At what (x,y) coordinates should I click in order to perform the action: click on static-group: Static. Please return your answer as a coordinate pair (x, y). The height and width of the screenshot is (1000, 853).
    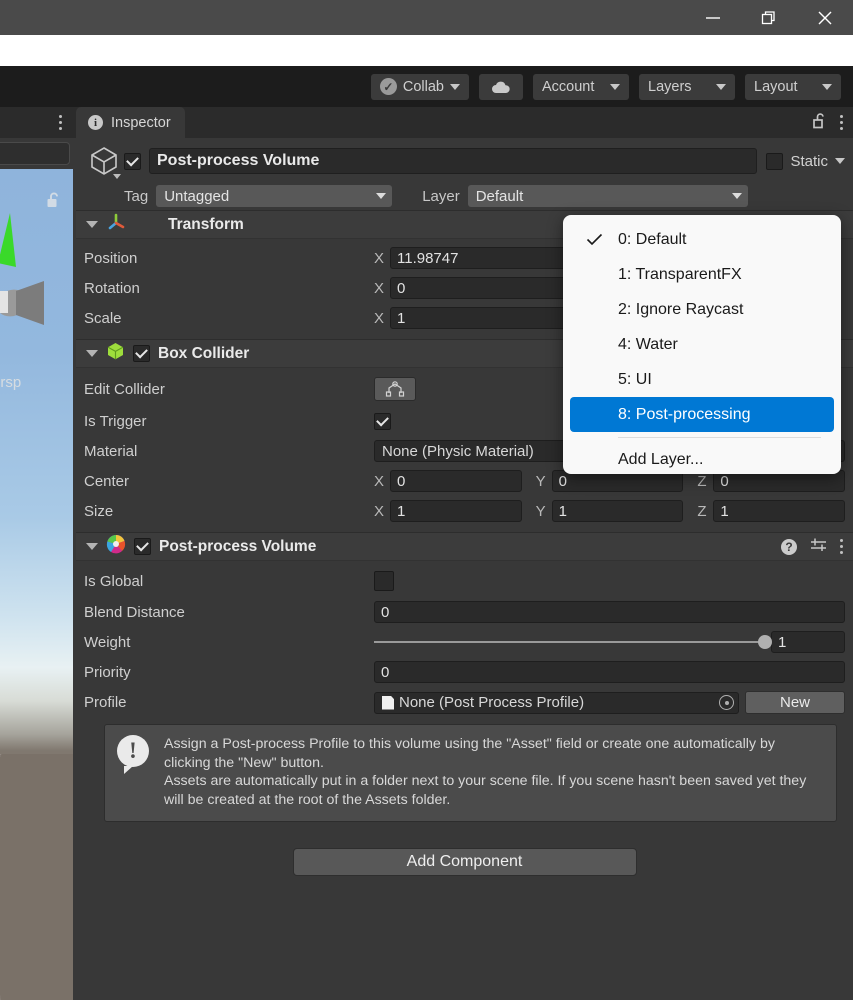
    Looking at the image, I should click on (805, 161).